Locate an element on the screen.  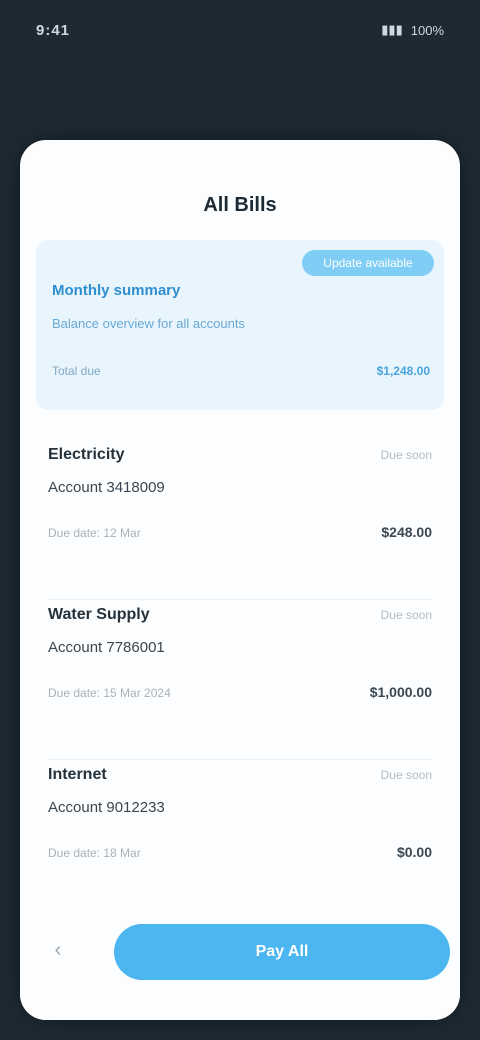
bill-title: Electricity is located at coordinates (86, 454).